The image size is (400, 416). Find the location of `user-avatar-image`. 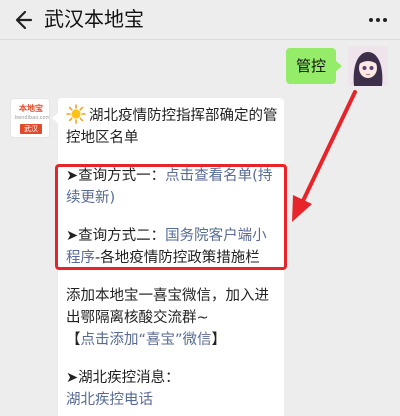

user-avatar-image is located at coordinates (368, 66).